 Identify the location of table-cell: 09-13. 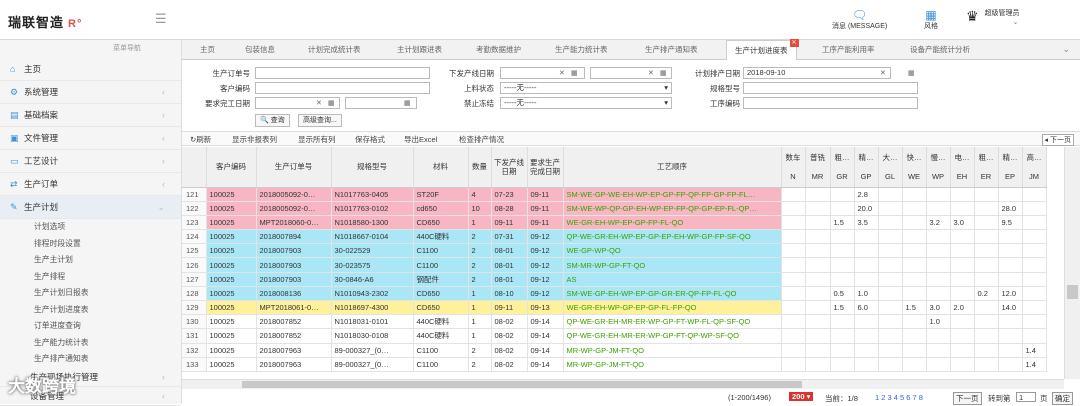
(545, 308).